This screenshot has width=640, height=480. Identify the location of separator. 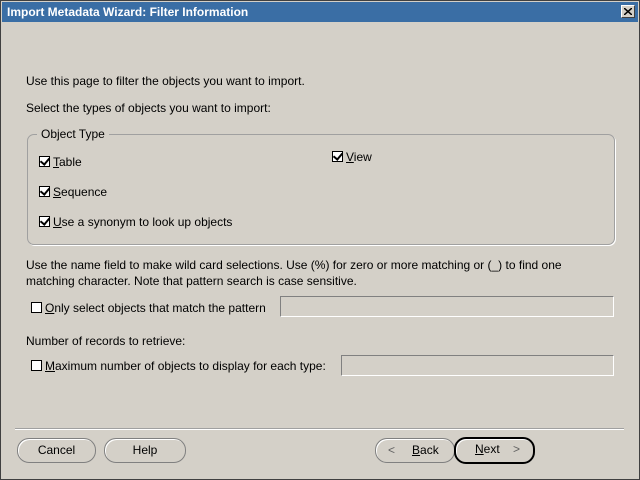
(319, 429).